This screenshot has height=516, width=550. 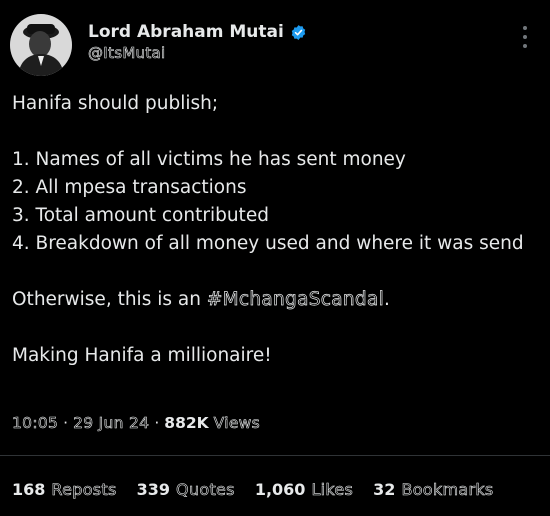 What do you see at coordinates (109, 299) in the screenshot?
I see `otherwise-text: Otherwise, this is an` at bounding box center [109, 299].